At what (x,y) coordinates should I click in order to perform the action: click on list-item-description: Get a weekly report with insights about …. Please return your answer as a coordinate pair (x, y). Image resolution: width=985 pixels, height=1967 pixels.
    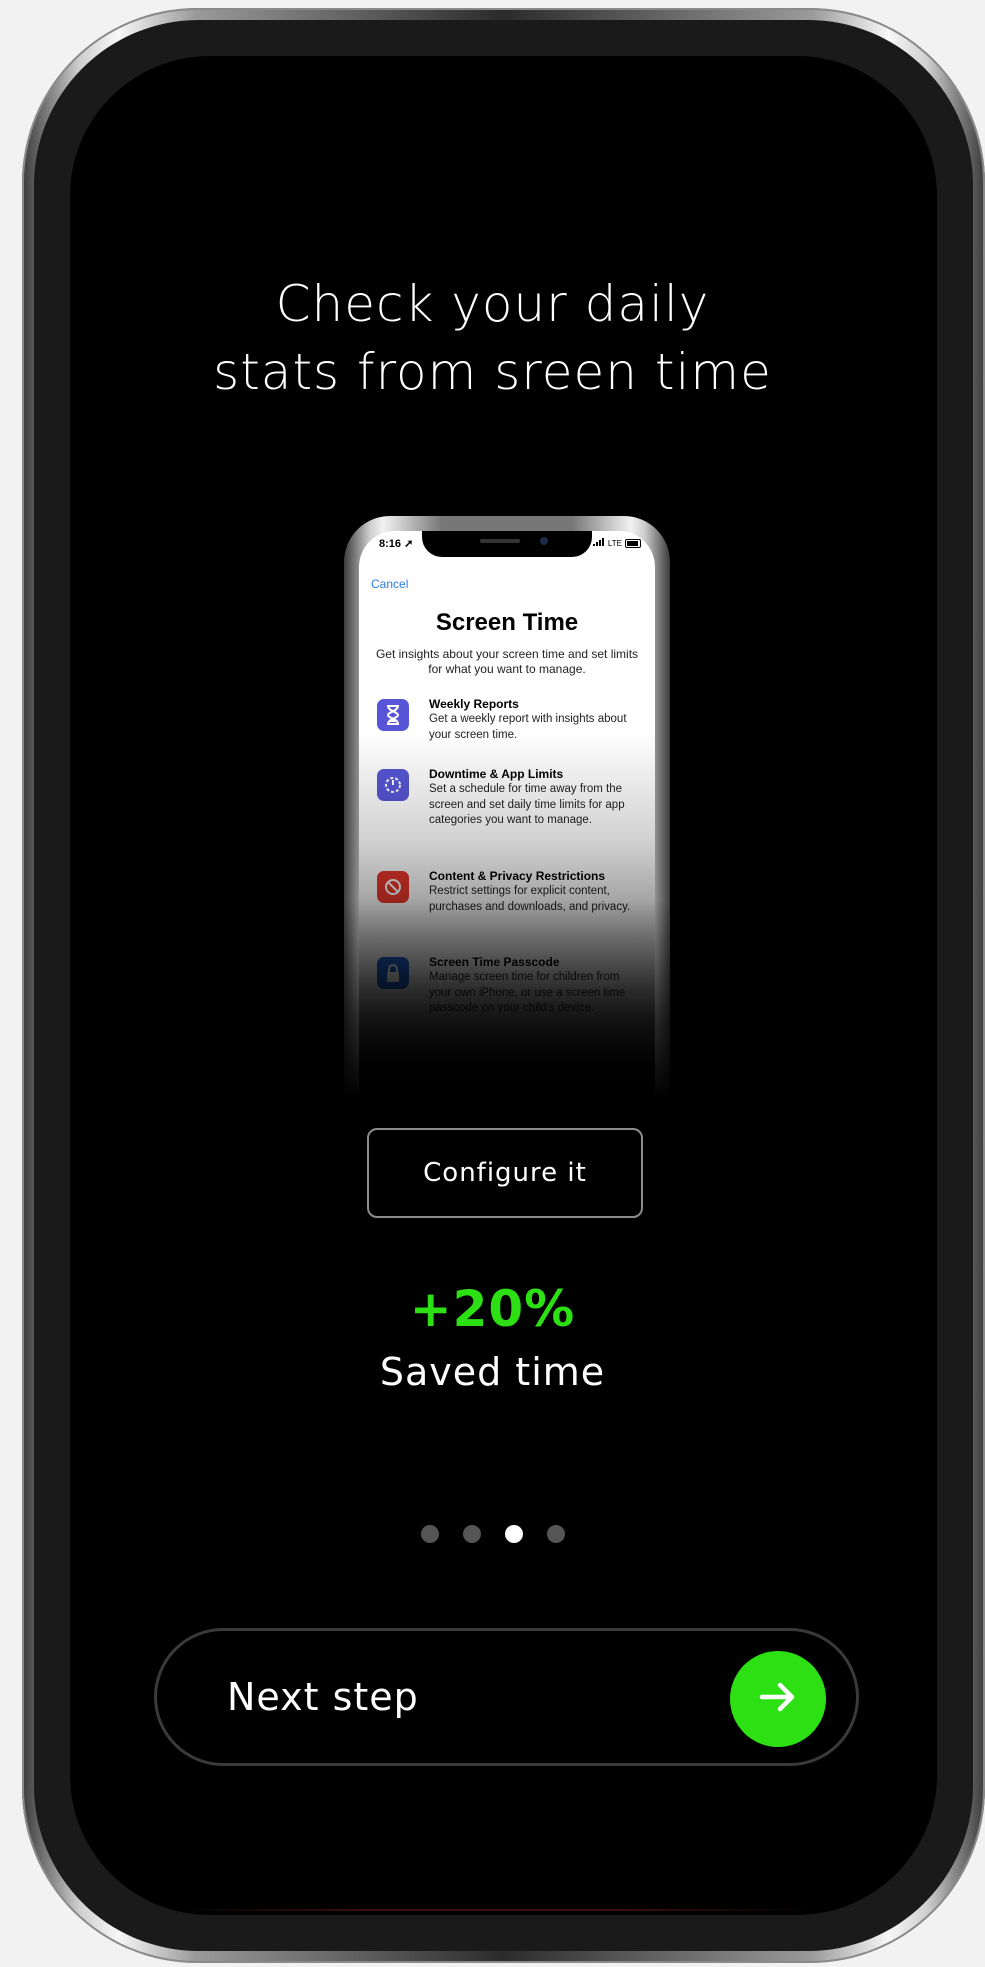
    Looking at the image, I should click on (528, 727).